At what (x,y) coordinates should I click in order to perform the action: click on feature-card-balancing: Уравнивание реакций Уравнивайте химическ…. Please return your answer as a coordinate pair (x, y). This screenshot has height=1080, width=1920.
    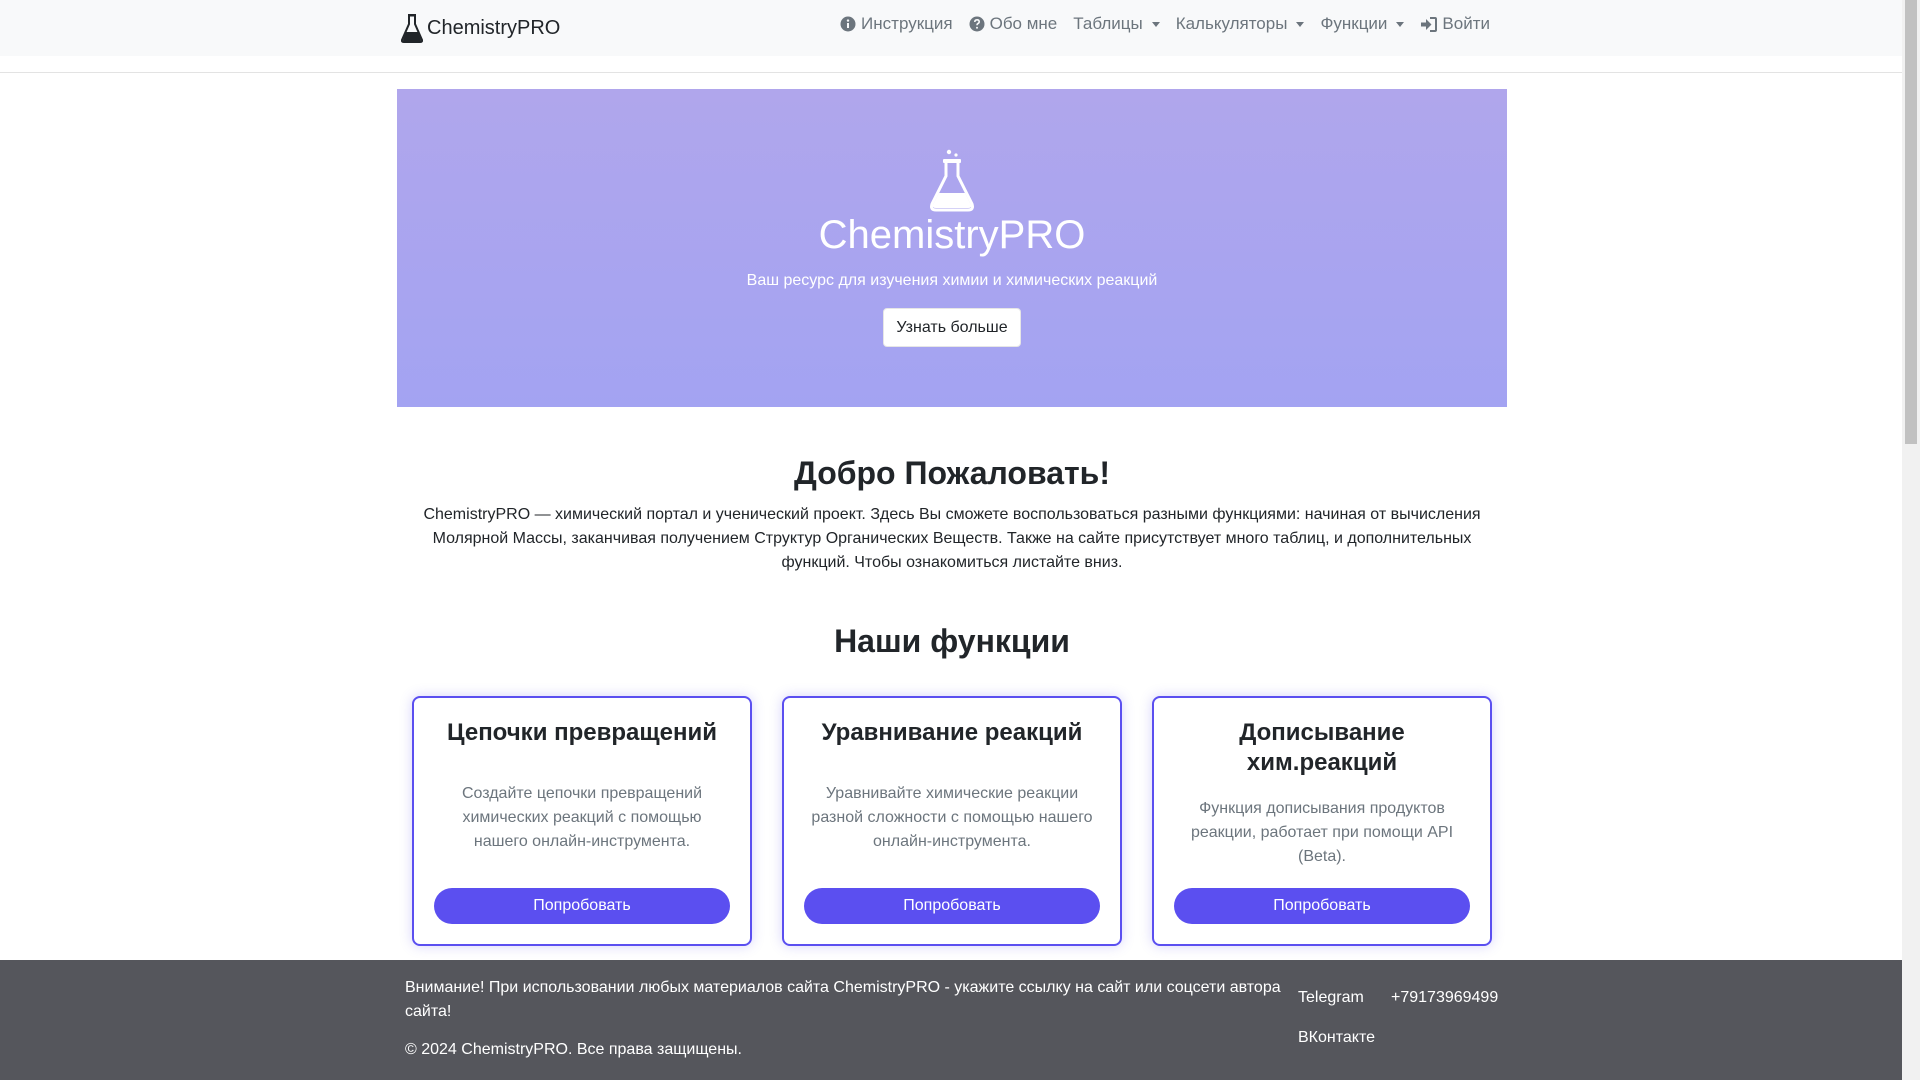
    Looking at the image, I should click on (952, 821).